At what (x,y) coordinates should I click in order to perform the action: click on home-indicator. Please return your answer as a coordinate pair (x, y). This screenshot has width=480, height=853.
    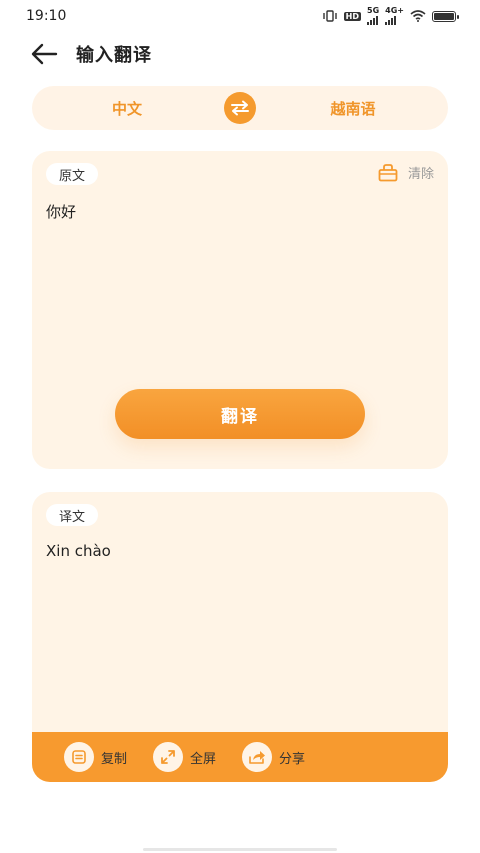
    Looking at the image, I should click on (240, 849).